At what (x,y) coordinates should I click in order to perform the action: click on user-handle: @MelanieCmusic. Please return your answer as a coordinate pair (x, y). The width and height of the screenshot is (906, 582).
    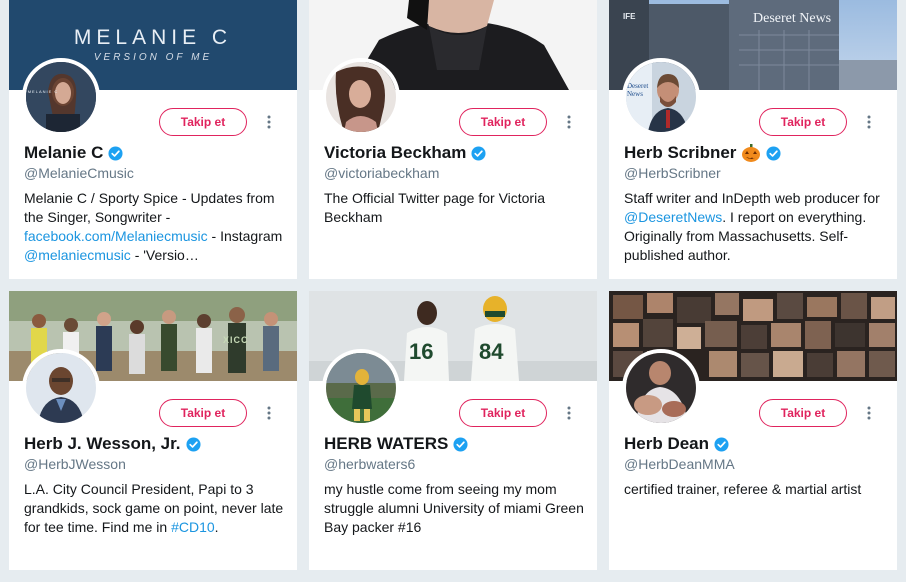
    Looking at the image, I should click on (79, 173).